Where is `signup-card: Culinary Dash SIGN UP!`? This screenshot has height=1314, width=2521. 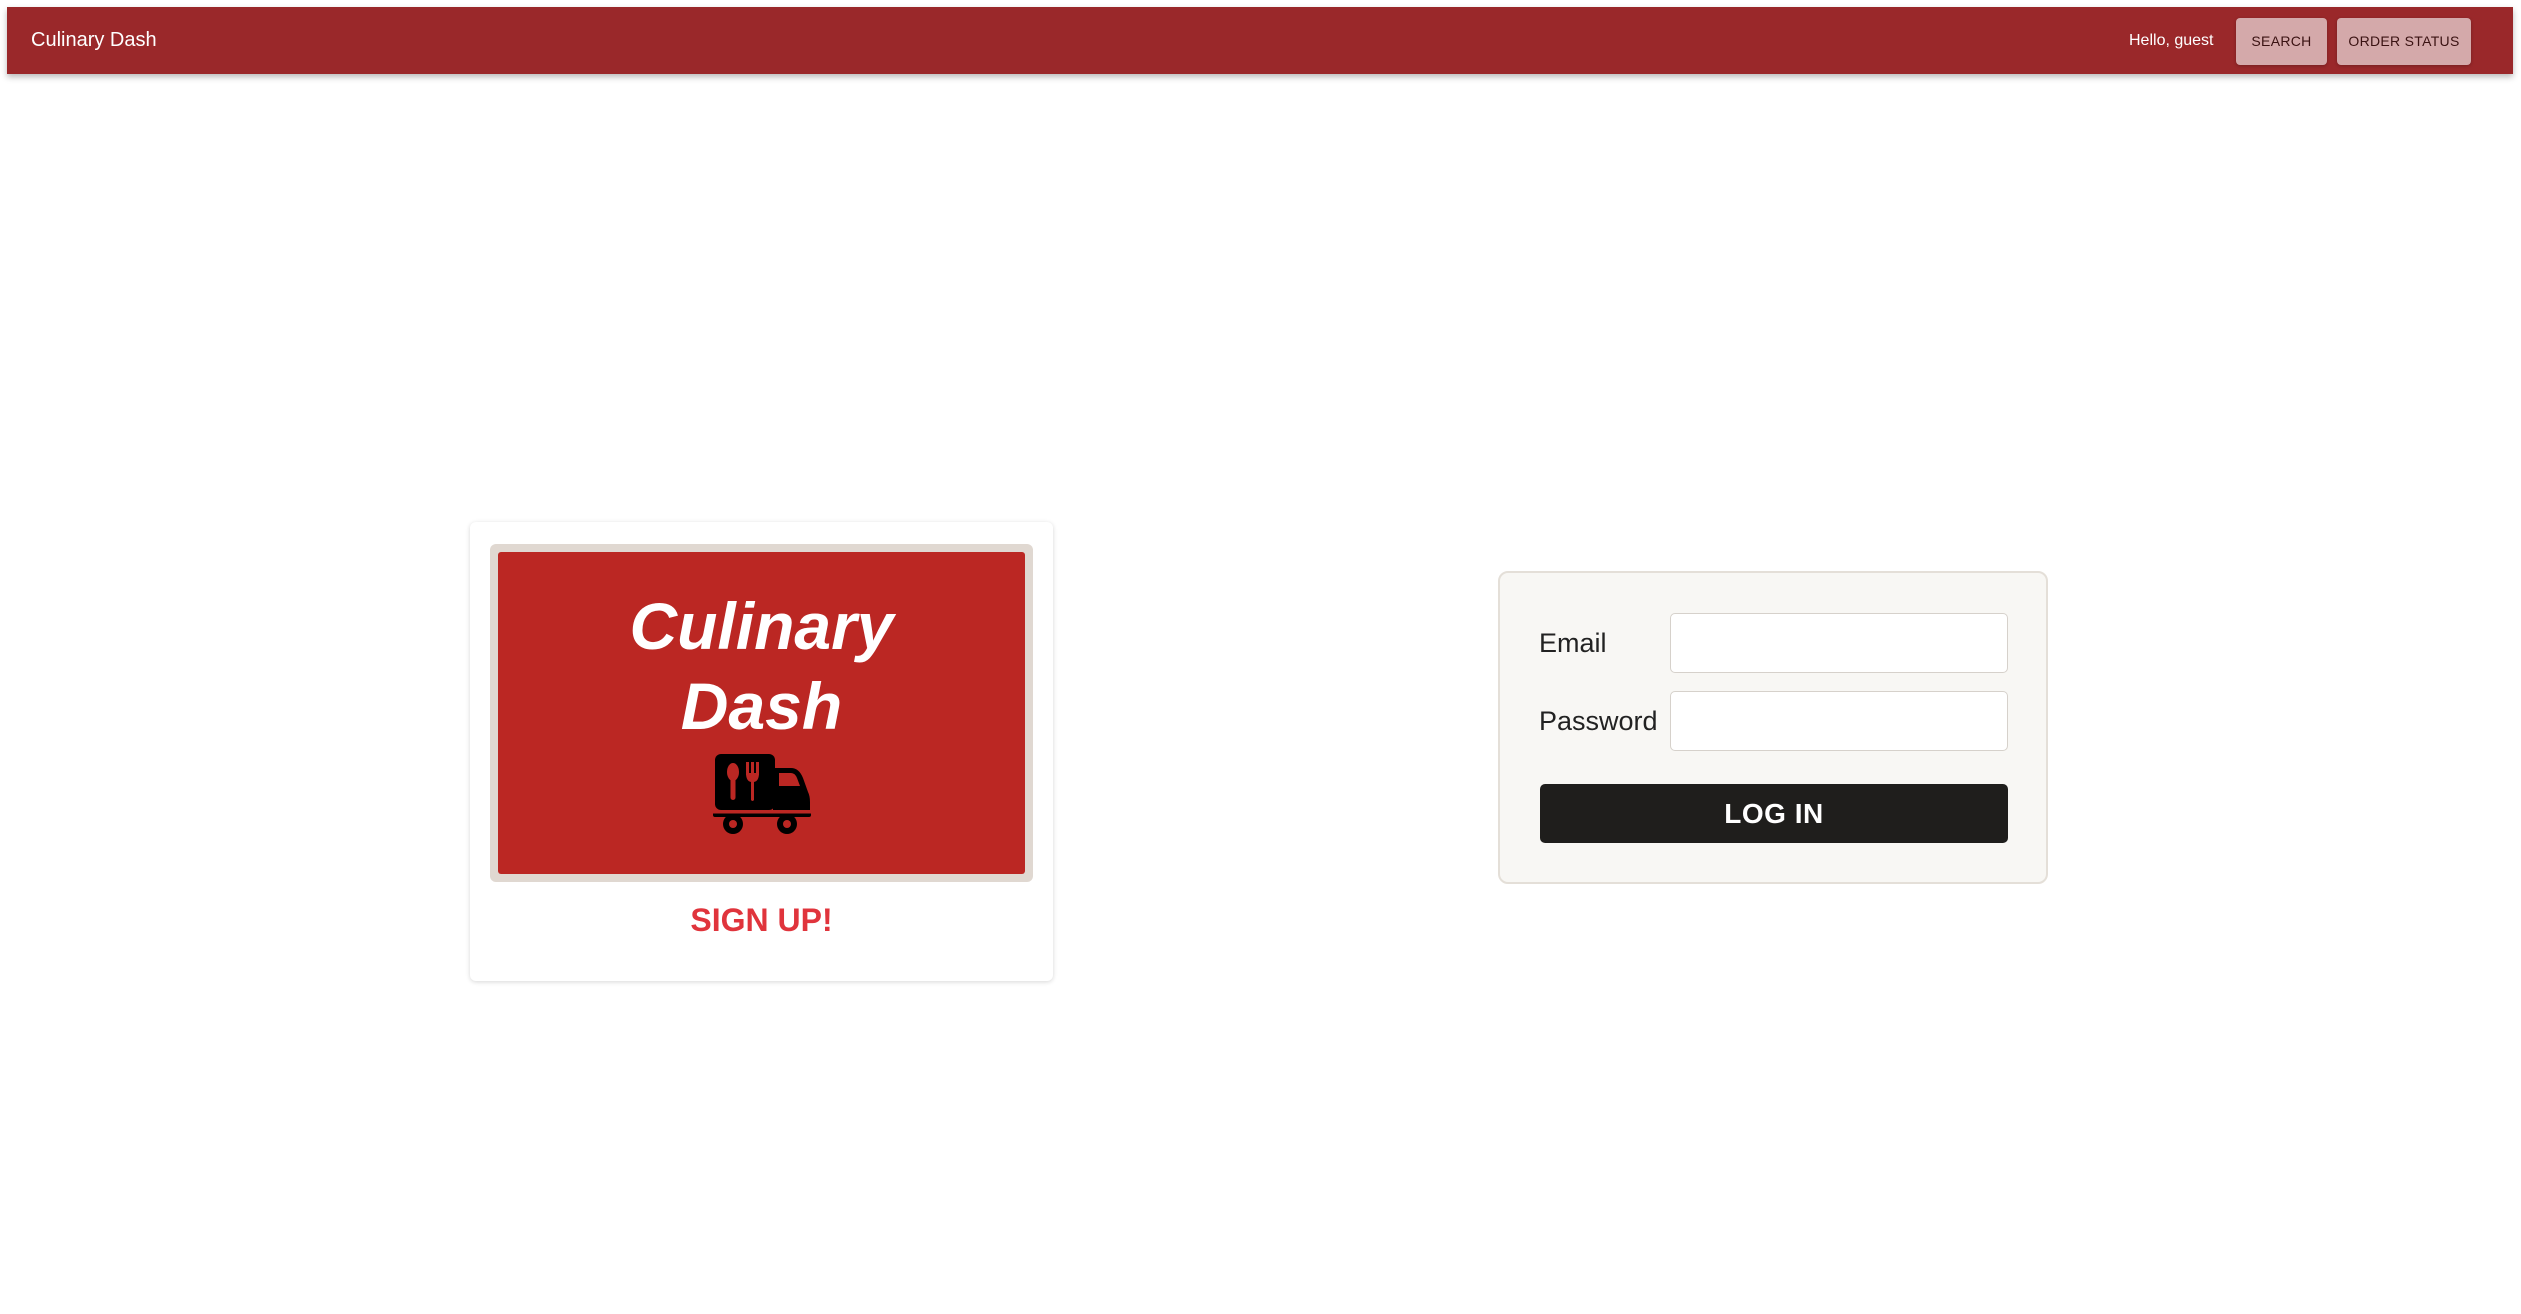 signup-card: Culinary Dash SIGN UP! is located at coordinates (761, 751).